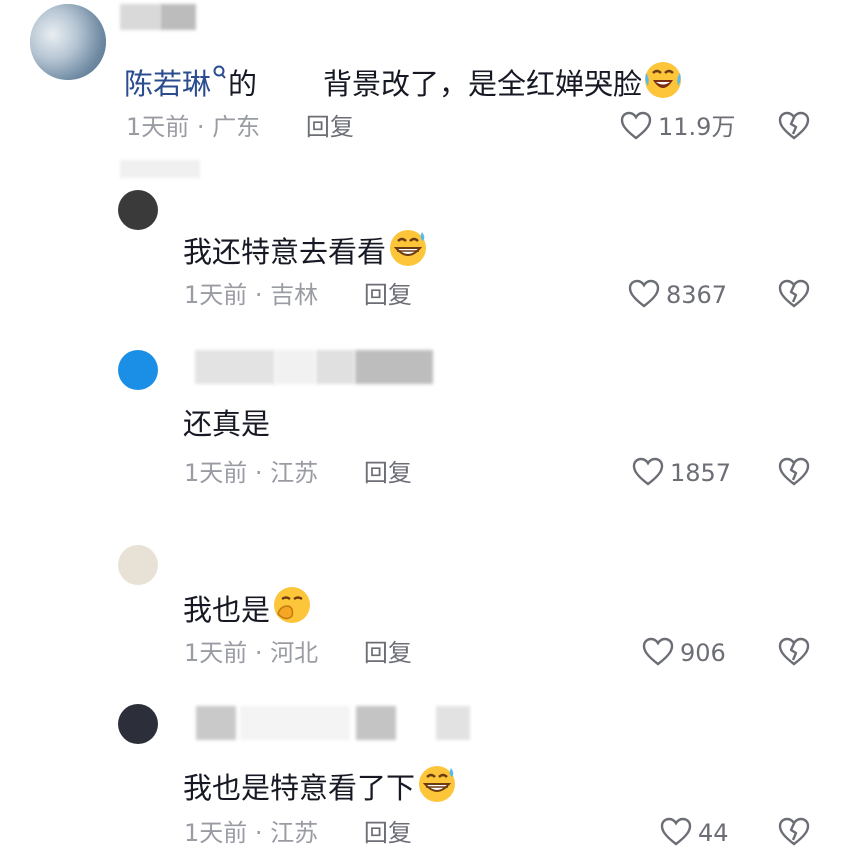  What do you see at coordinates (404, 83) in the screenshot?
I see `comment-text: 陈若琳的背景改了，是全红婵哭脸` at bounding box center [404, 83].